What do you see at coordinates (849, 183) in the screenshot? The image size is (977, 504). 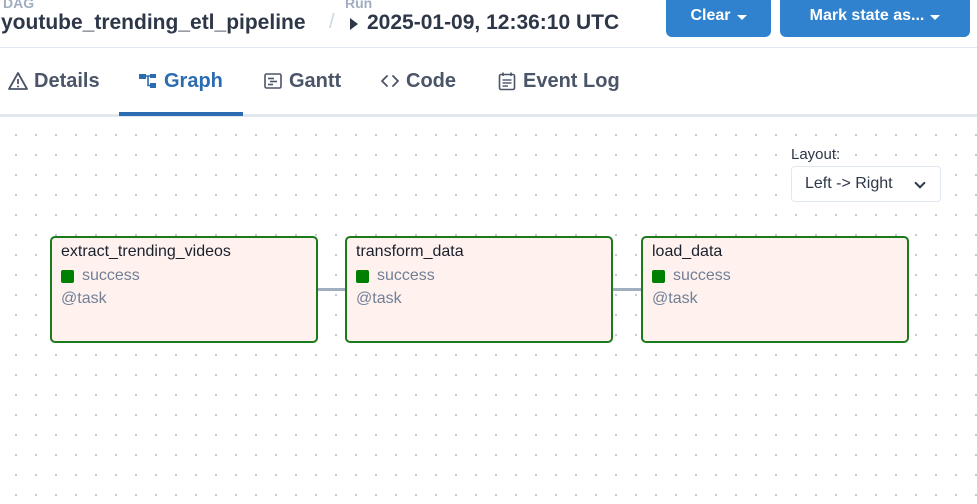 I see `layout-select-value: Left -> Right` at bounding box center [849, 183].